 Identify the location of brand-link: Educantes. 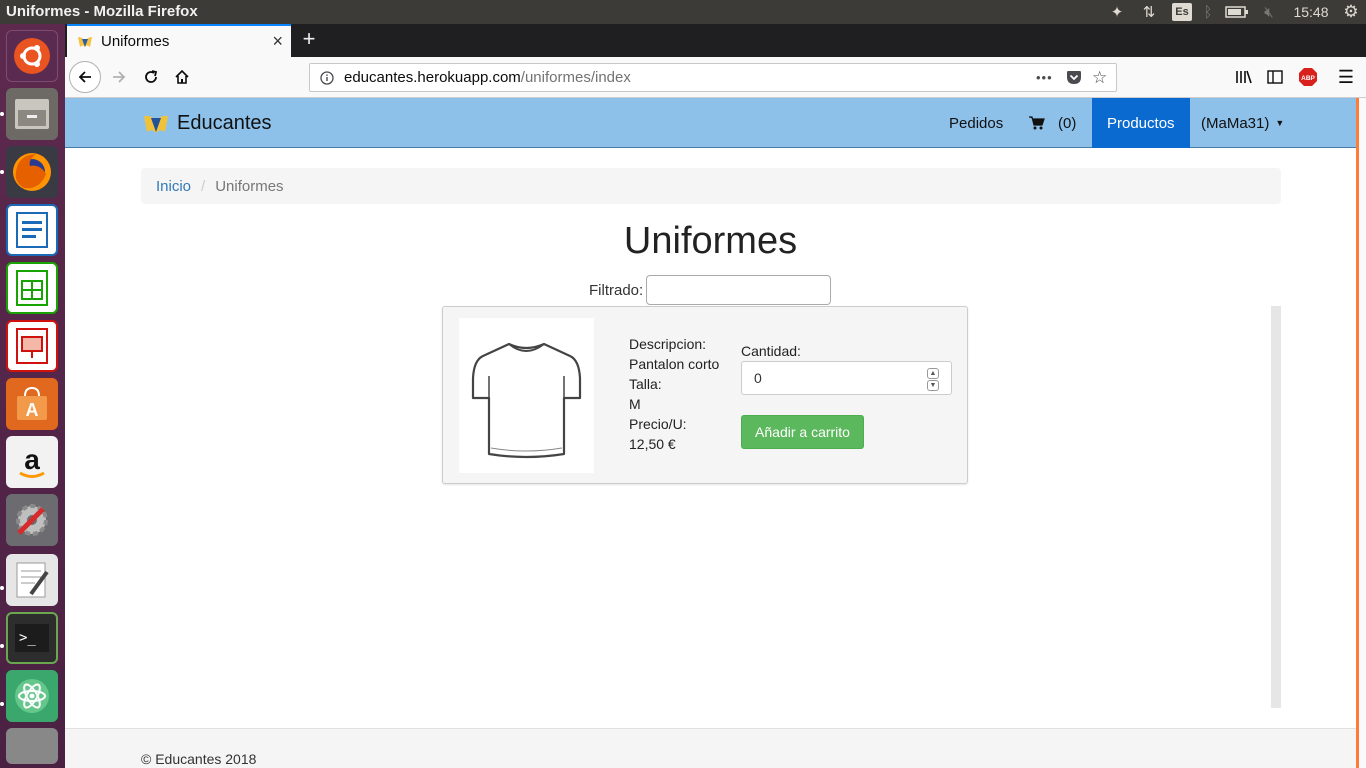
(207, 123).